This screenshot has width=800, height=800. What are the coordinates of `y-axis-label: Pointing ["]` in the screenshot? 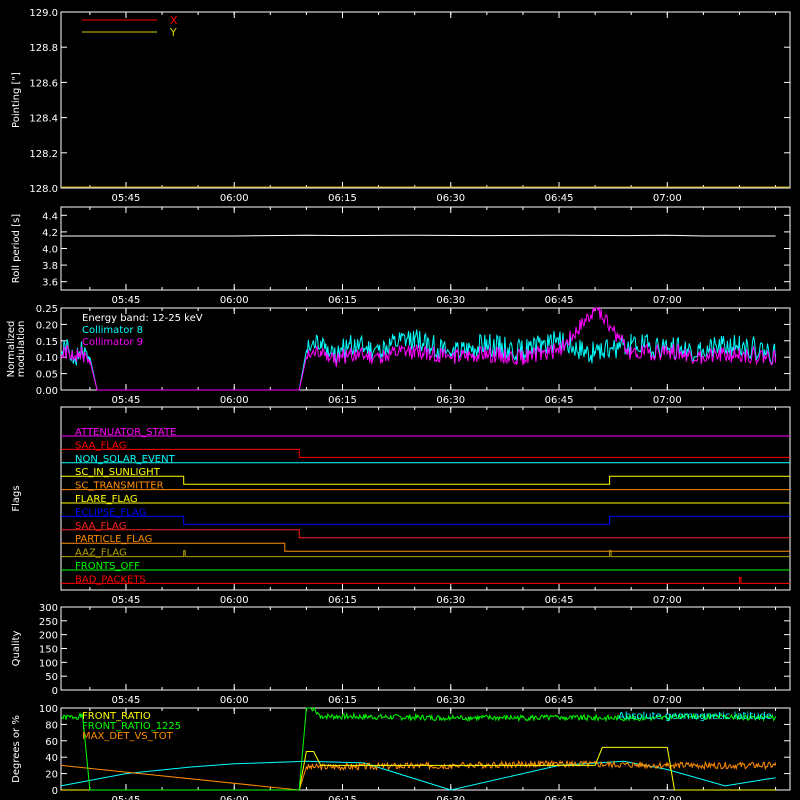 It's located at (16, 100).